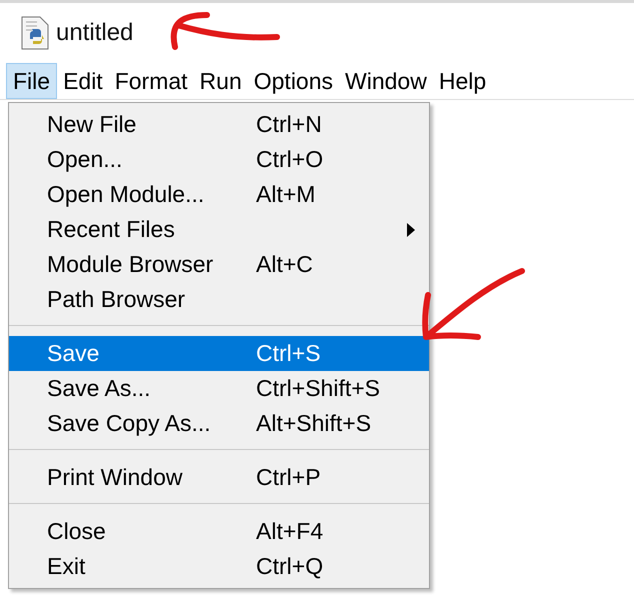  Describe the element at coordinates (83, 81) in the screenshot. I see `menu-title: Edit` at that location.